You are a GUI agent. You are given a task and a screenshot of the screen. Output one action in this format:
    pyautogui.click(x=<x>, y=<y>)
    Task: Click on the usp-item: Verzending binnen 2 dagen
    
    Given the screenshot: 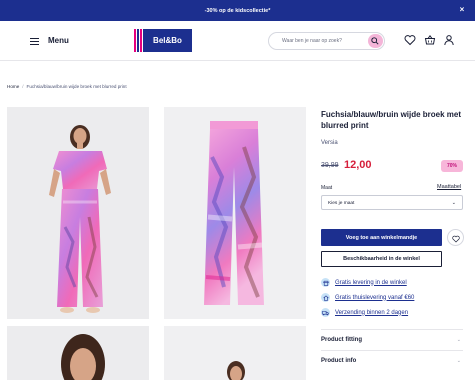 What is the action you would take?
    pyautogui.click(x=364, y=312)
    